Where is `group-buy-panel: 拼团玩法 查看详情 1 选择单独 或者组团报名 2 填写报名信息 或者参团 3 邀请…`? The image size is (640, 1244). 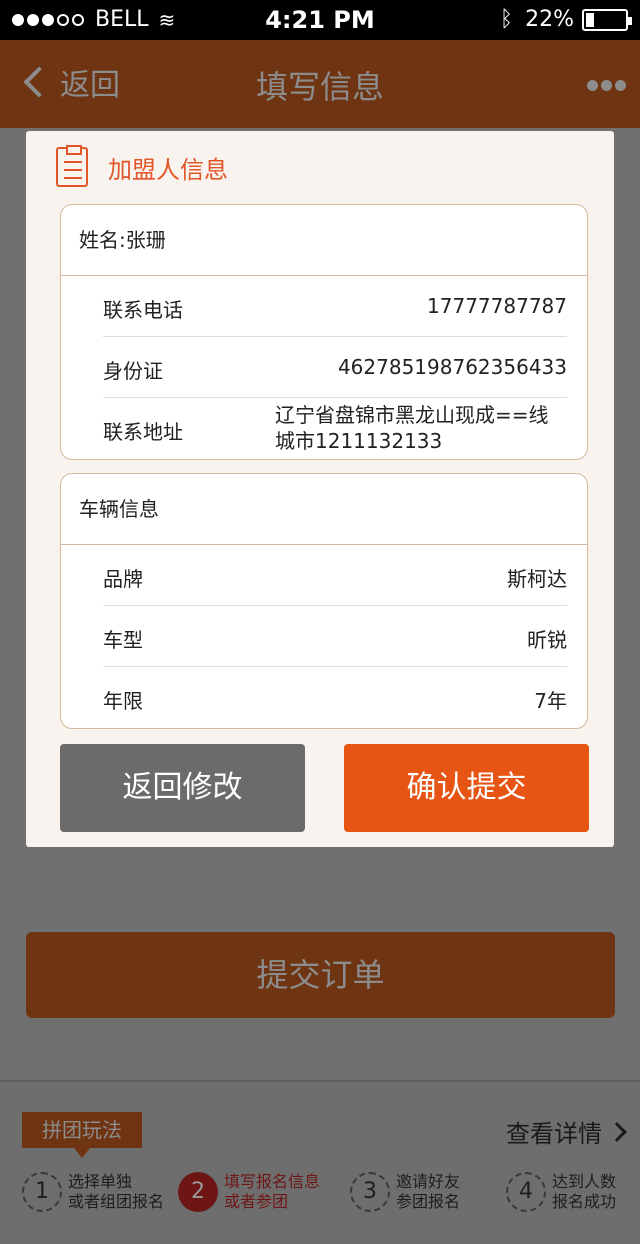
group-buy-panel: 拼团玩法 查看详情 1 选择单独 或者组团报名 2 填写报名信息 或者参团 3 邀请… is located at coordinates (320, 1162).